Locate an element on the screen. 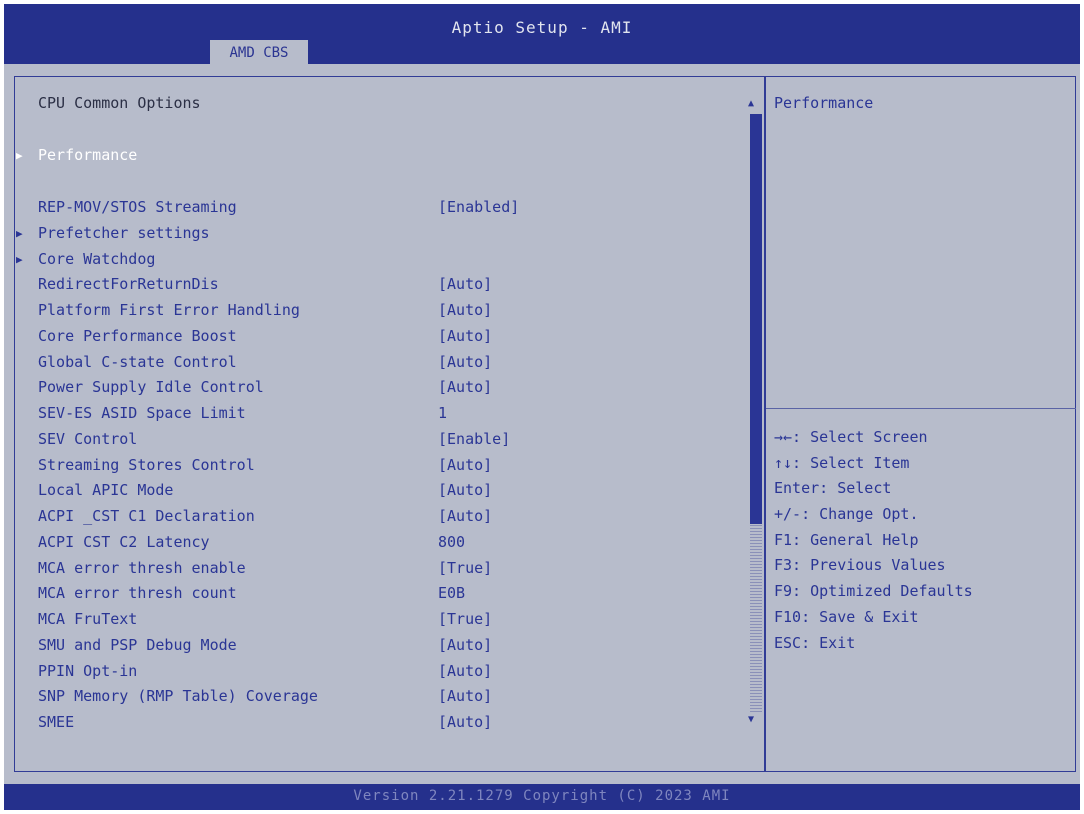  setting-row: Streaming Stores Control [Auto] is located at coordinates (388, 467).